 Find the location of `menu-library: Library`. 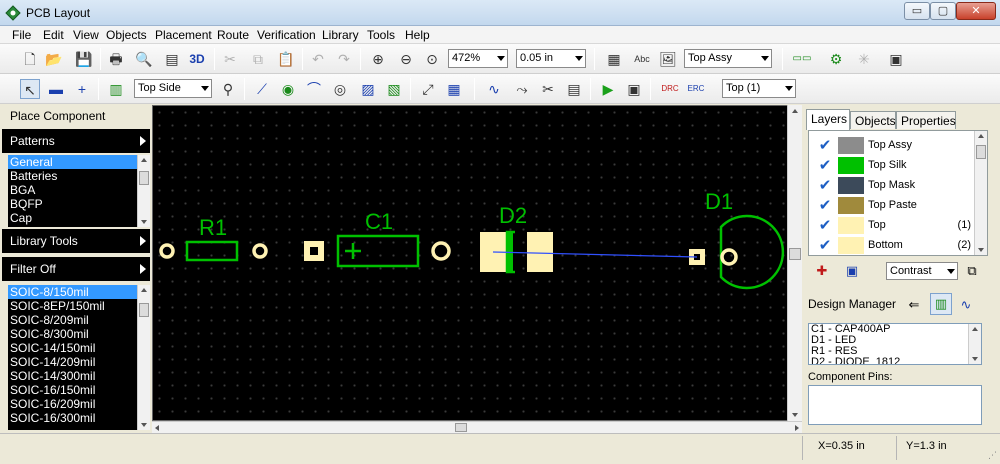

menu-library: Library is located at coordinates (340, 35).